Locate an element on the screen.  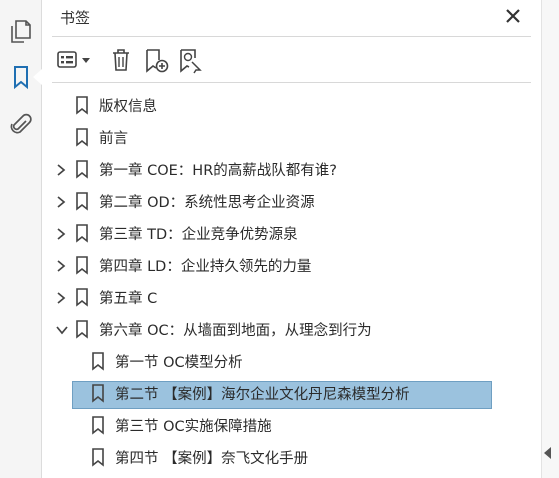
bookmark-item: 版权信息 is located at coordinates (115, 105).